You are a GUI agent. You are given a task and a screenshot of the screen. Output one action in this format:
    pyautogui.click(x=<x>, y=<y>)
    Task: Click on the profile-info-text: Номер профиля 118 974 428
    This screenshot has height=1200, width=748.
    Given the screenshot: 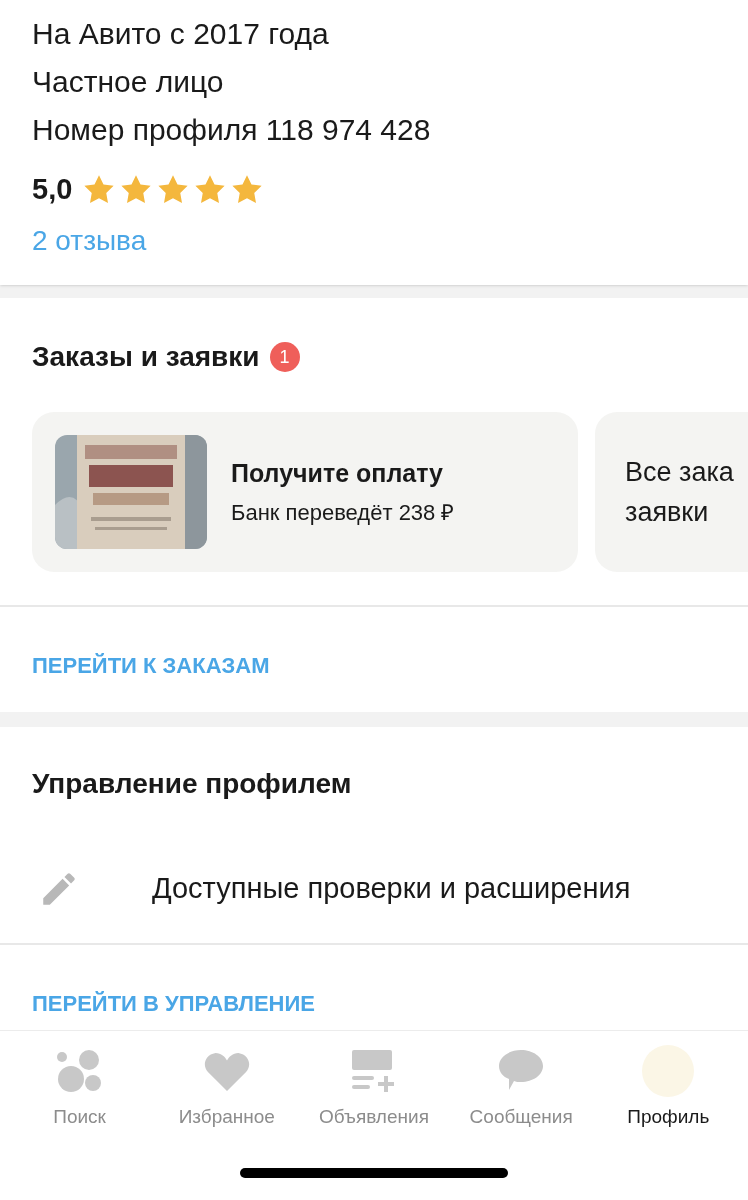 What is the action you would take?
    pyautogui.click(x=232, y=130)
    